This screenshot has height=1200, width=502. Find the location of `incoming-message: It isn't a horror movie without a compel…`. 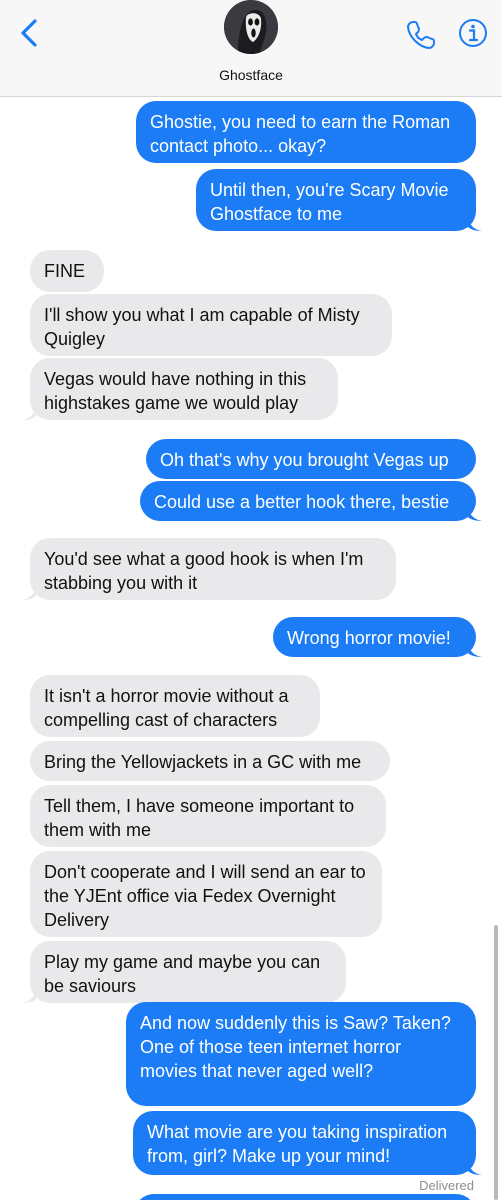

incoming-message: It isn't a horror movie without a compel… is located at coordinates (175, 706).